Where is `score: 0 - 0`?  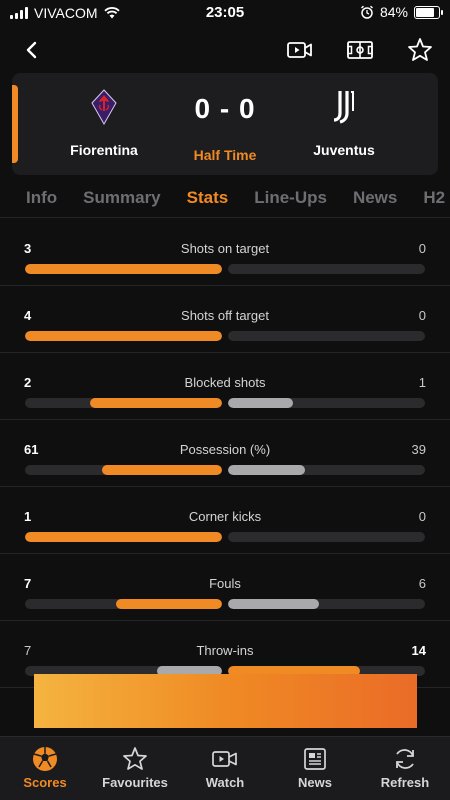
score: 0 - 0 is located at coordinates (225, 108).